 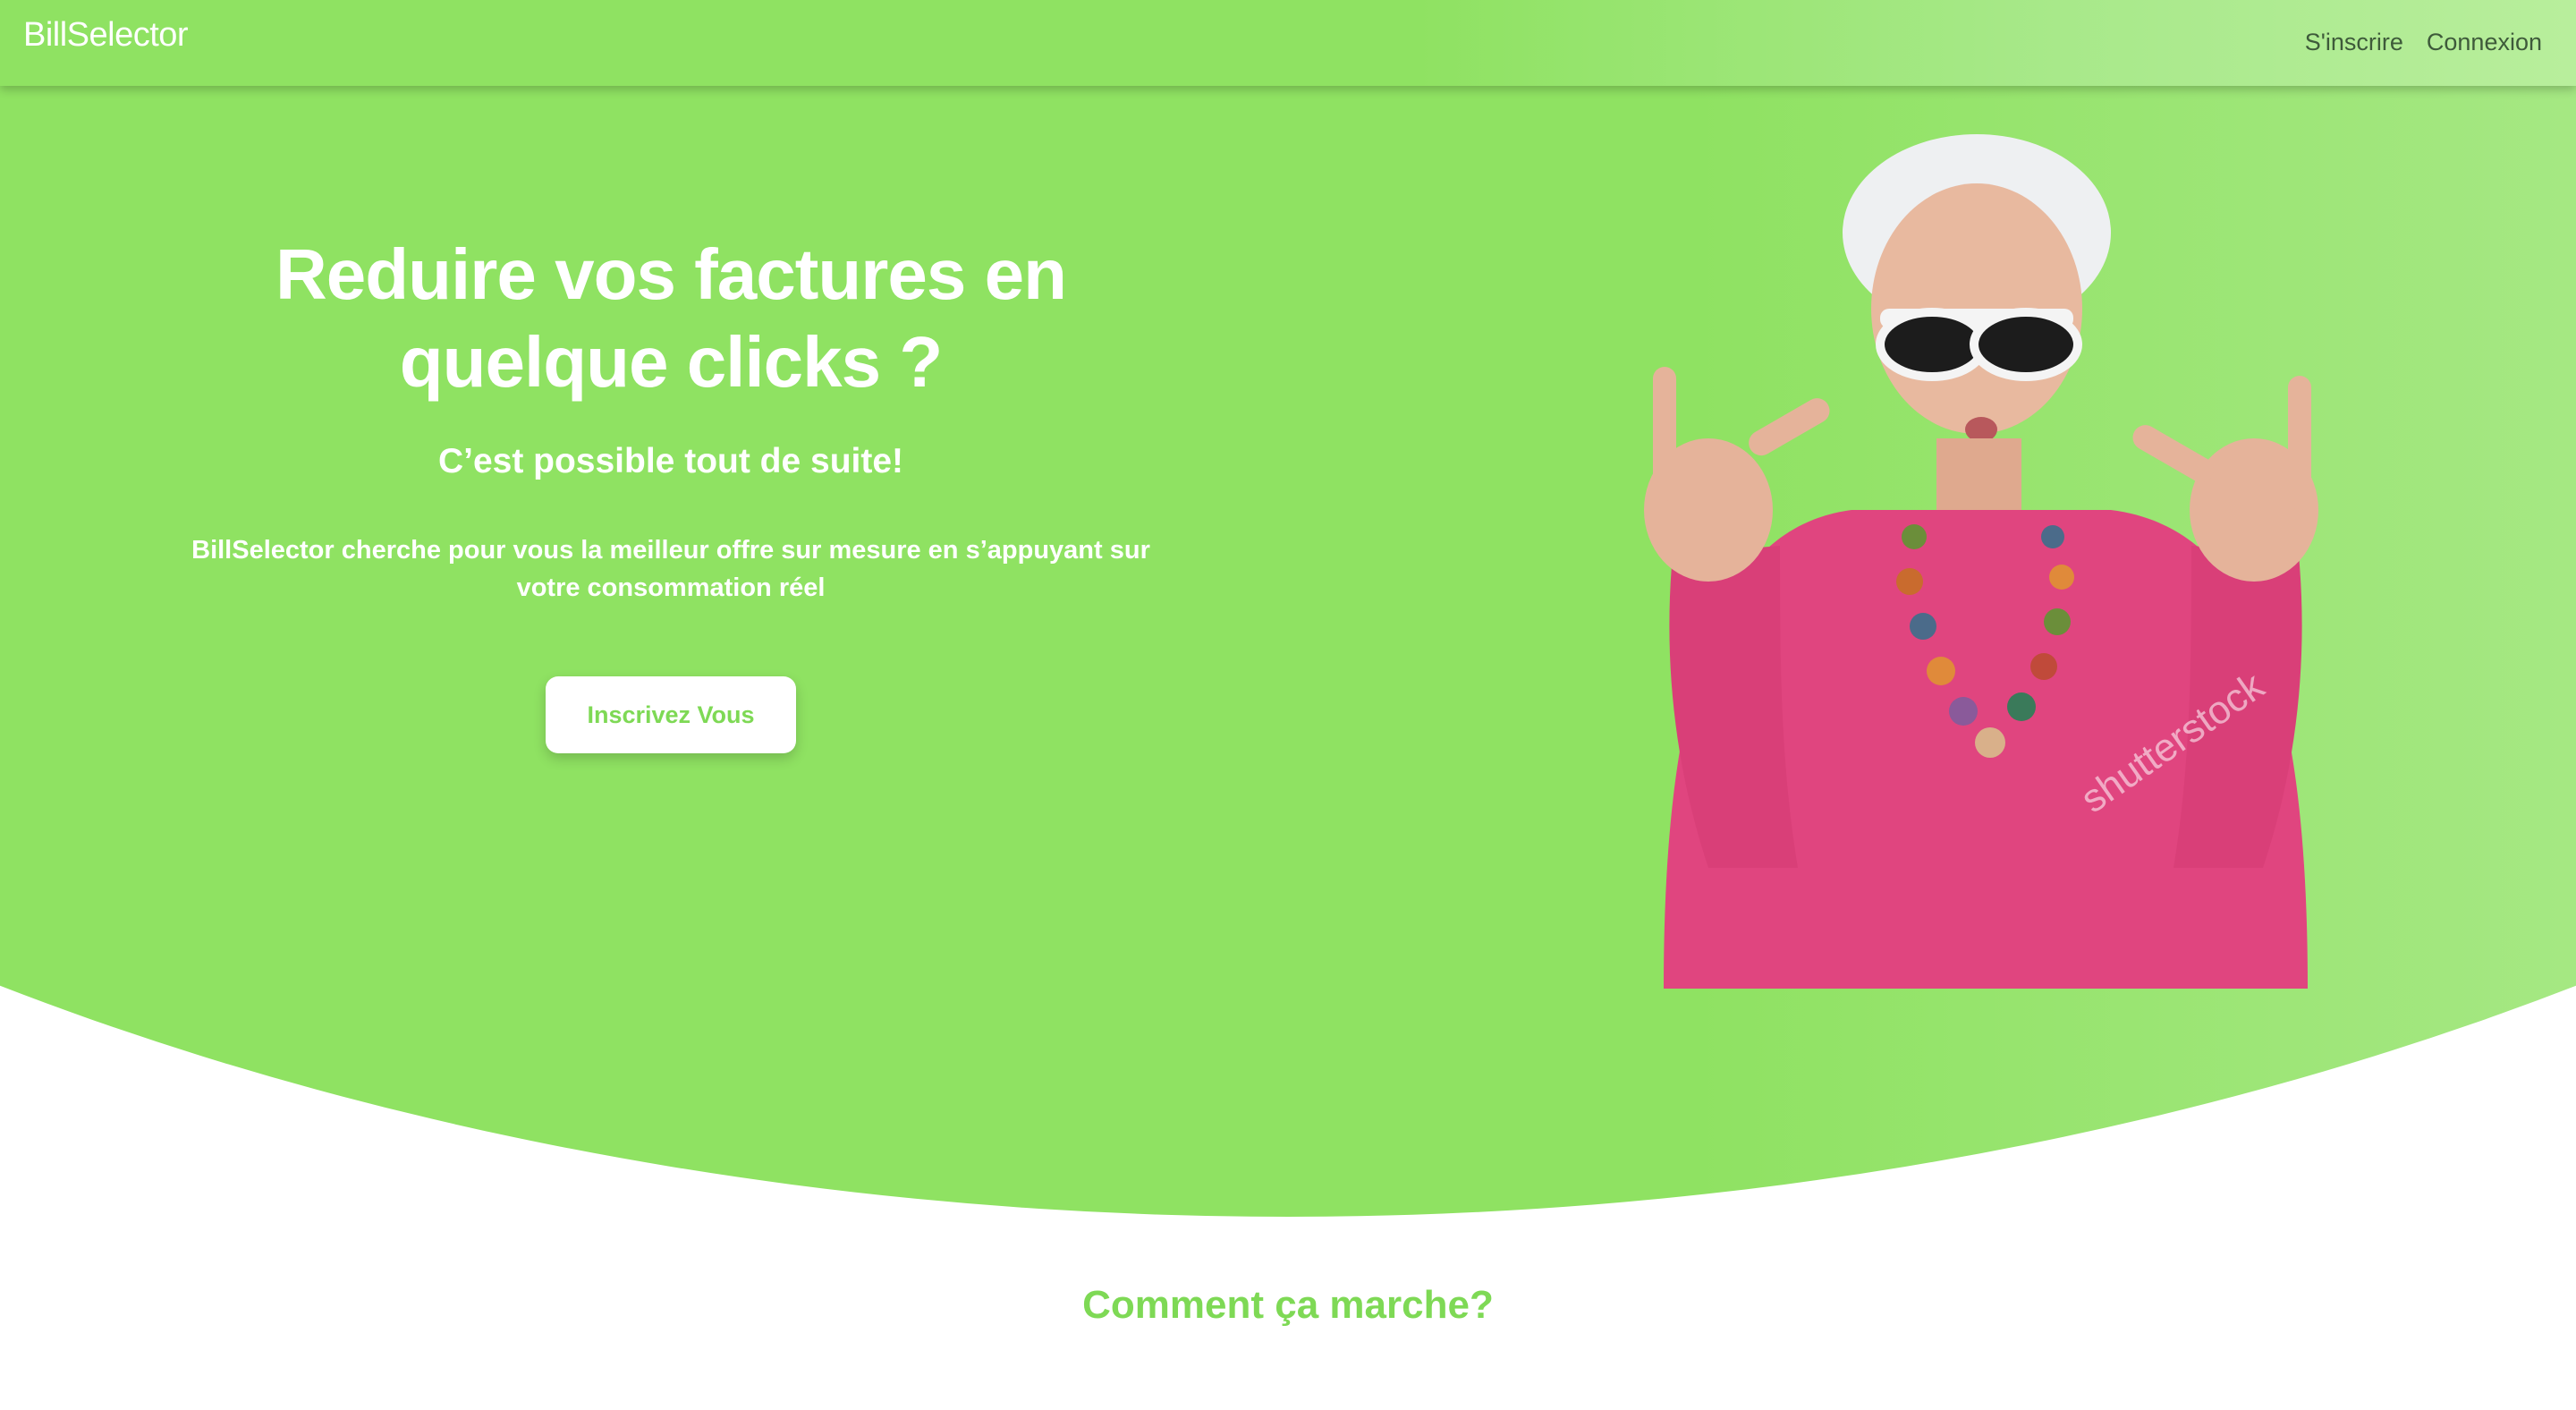 What do you see at coordinates (671, 362) in the screenshot?
I see `hero-title-line2: quelque clicks ?` at bounding box center [671, 362].